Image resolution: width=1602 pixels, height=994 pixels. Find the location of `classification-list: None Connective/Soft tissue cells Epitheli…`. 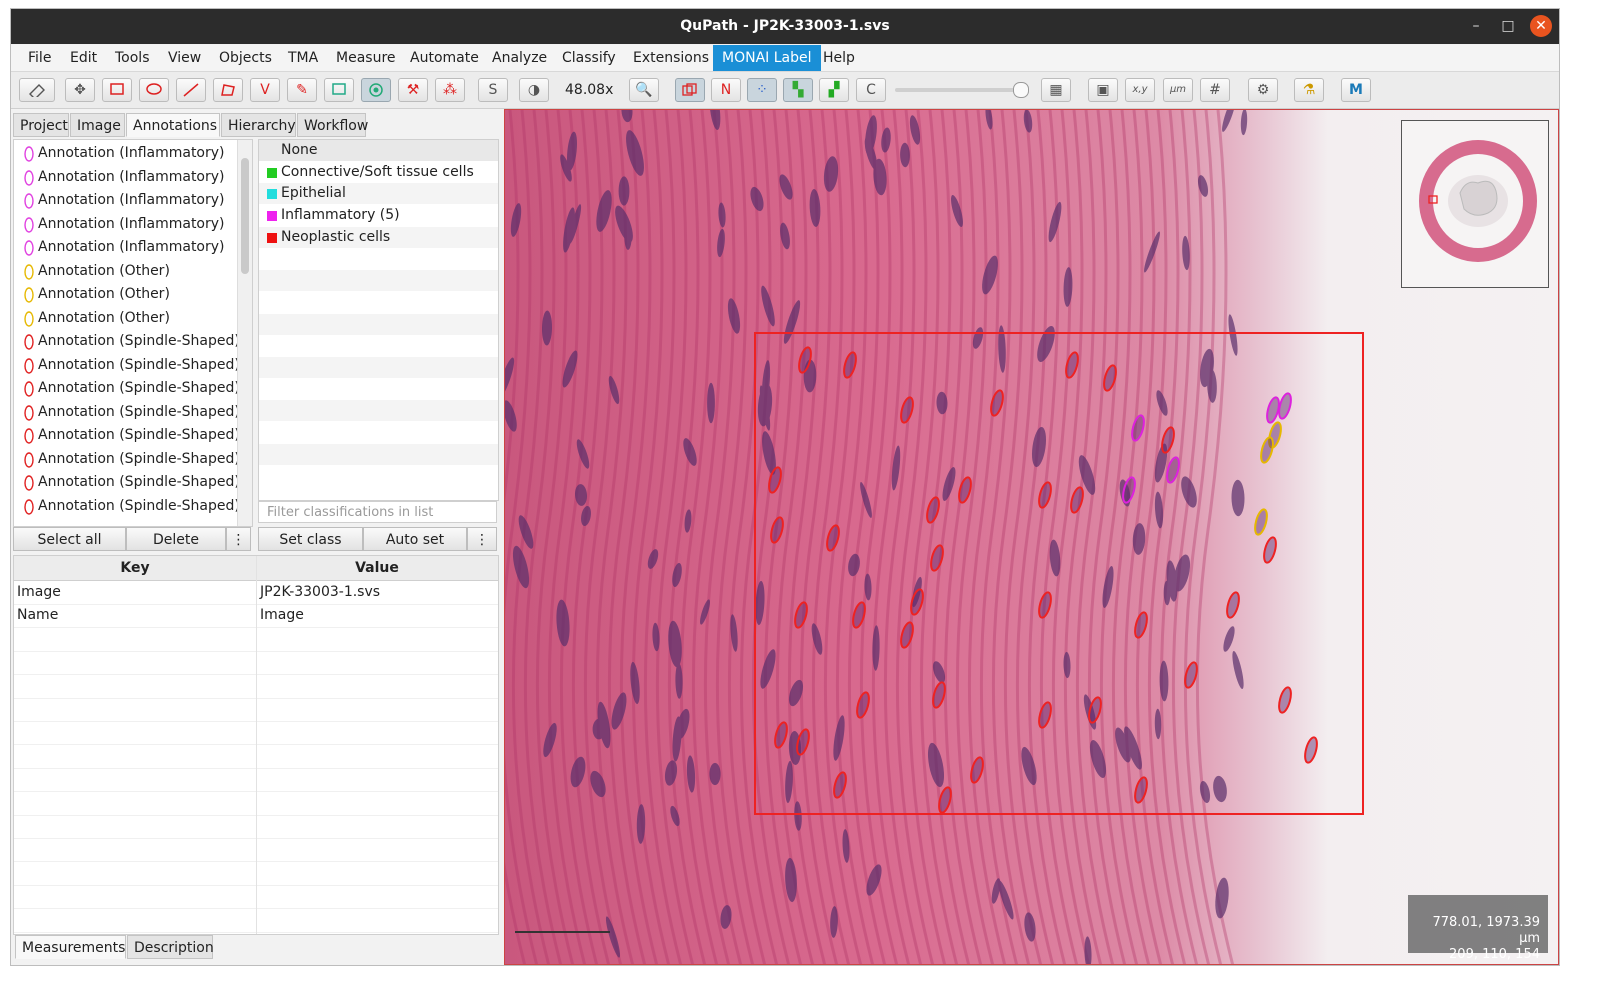

classification-list: None Connective/Soft tissue cells Epitheli… is located at coordinates (378, 320).